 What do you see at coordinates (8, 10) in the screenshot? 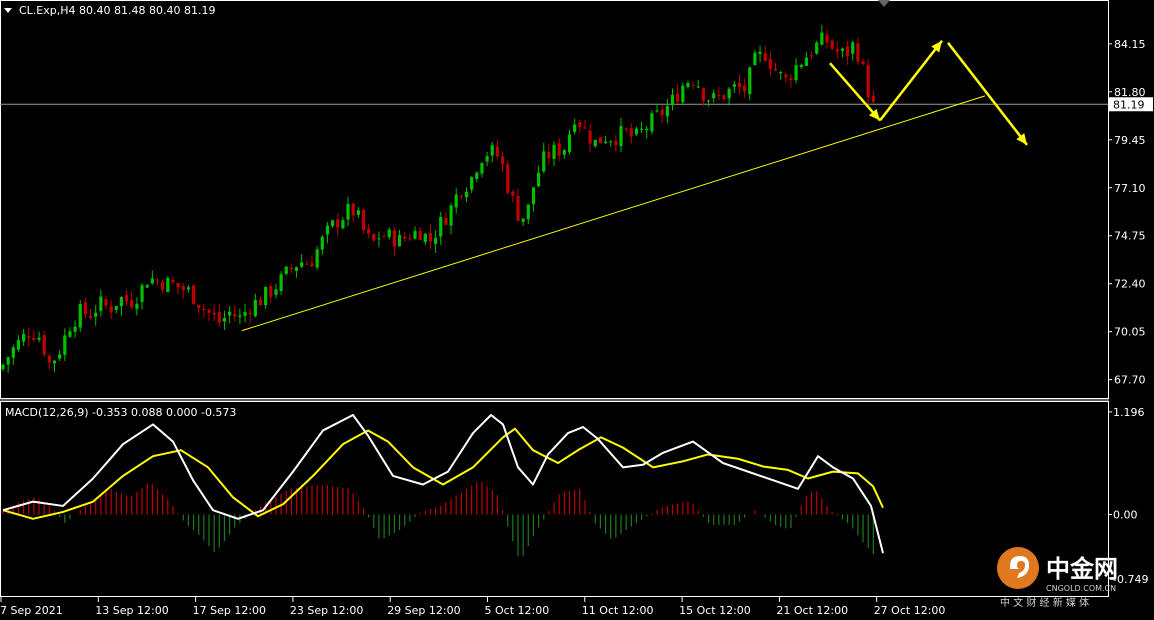
I see `dropdown-triangle-icon` at bounding box center [8, 10].